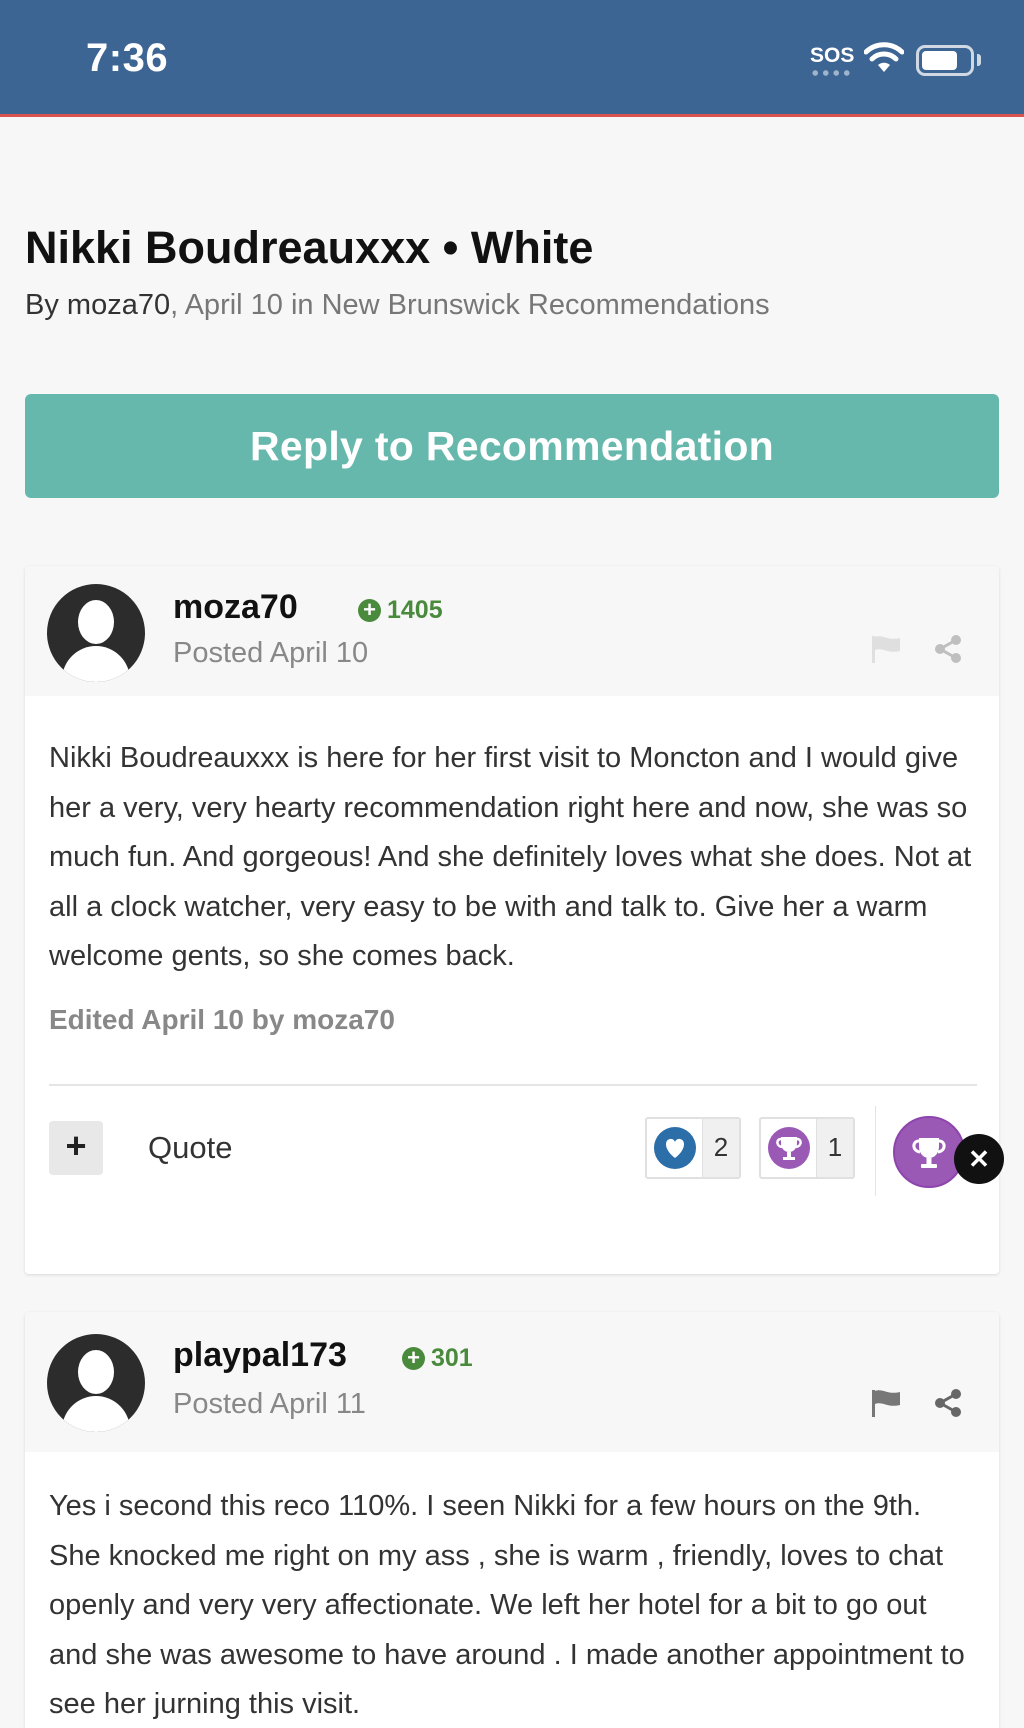 The image size is (1024, 1728). What do you see at coordinates (118, 305) in the screenshot?
I see `byline-author-link: moza70` at bounding box center [118, 305].